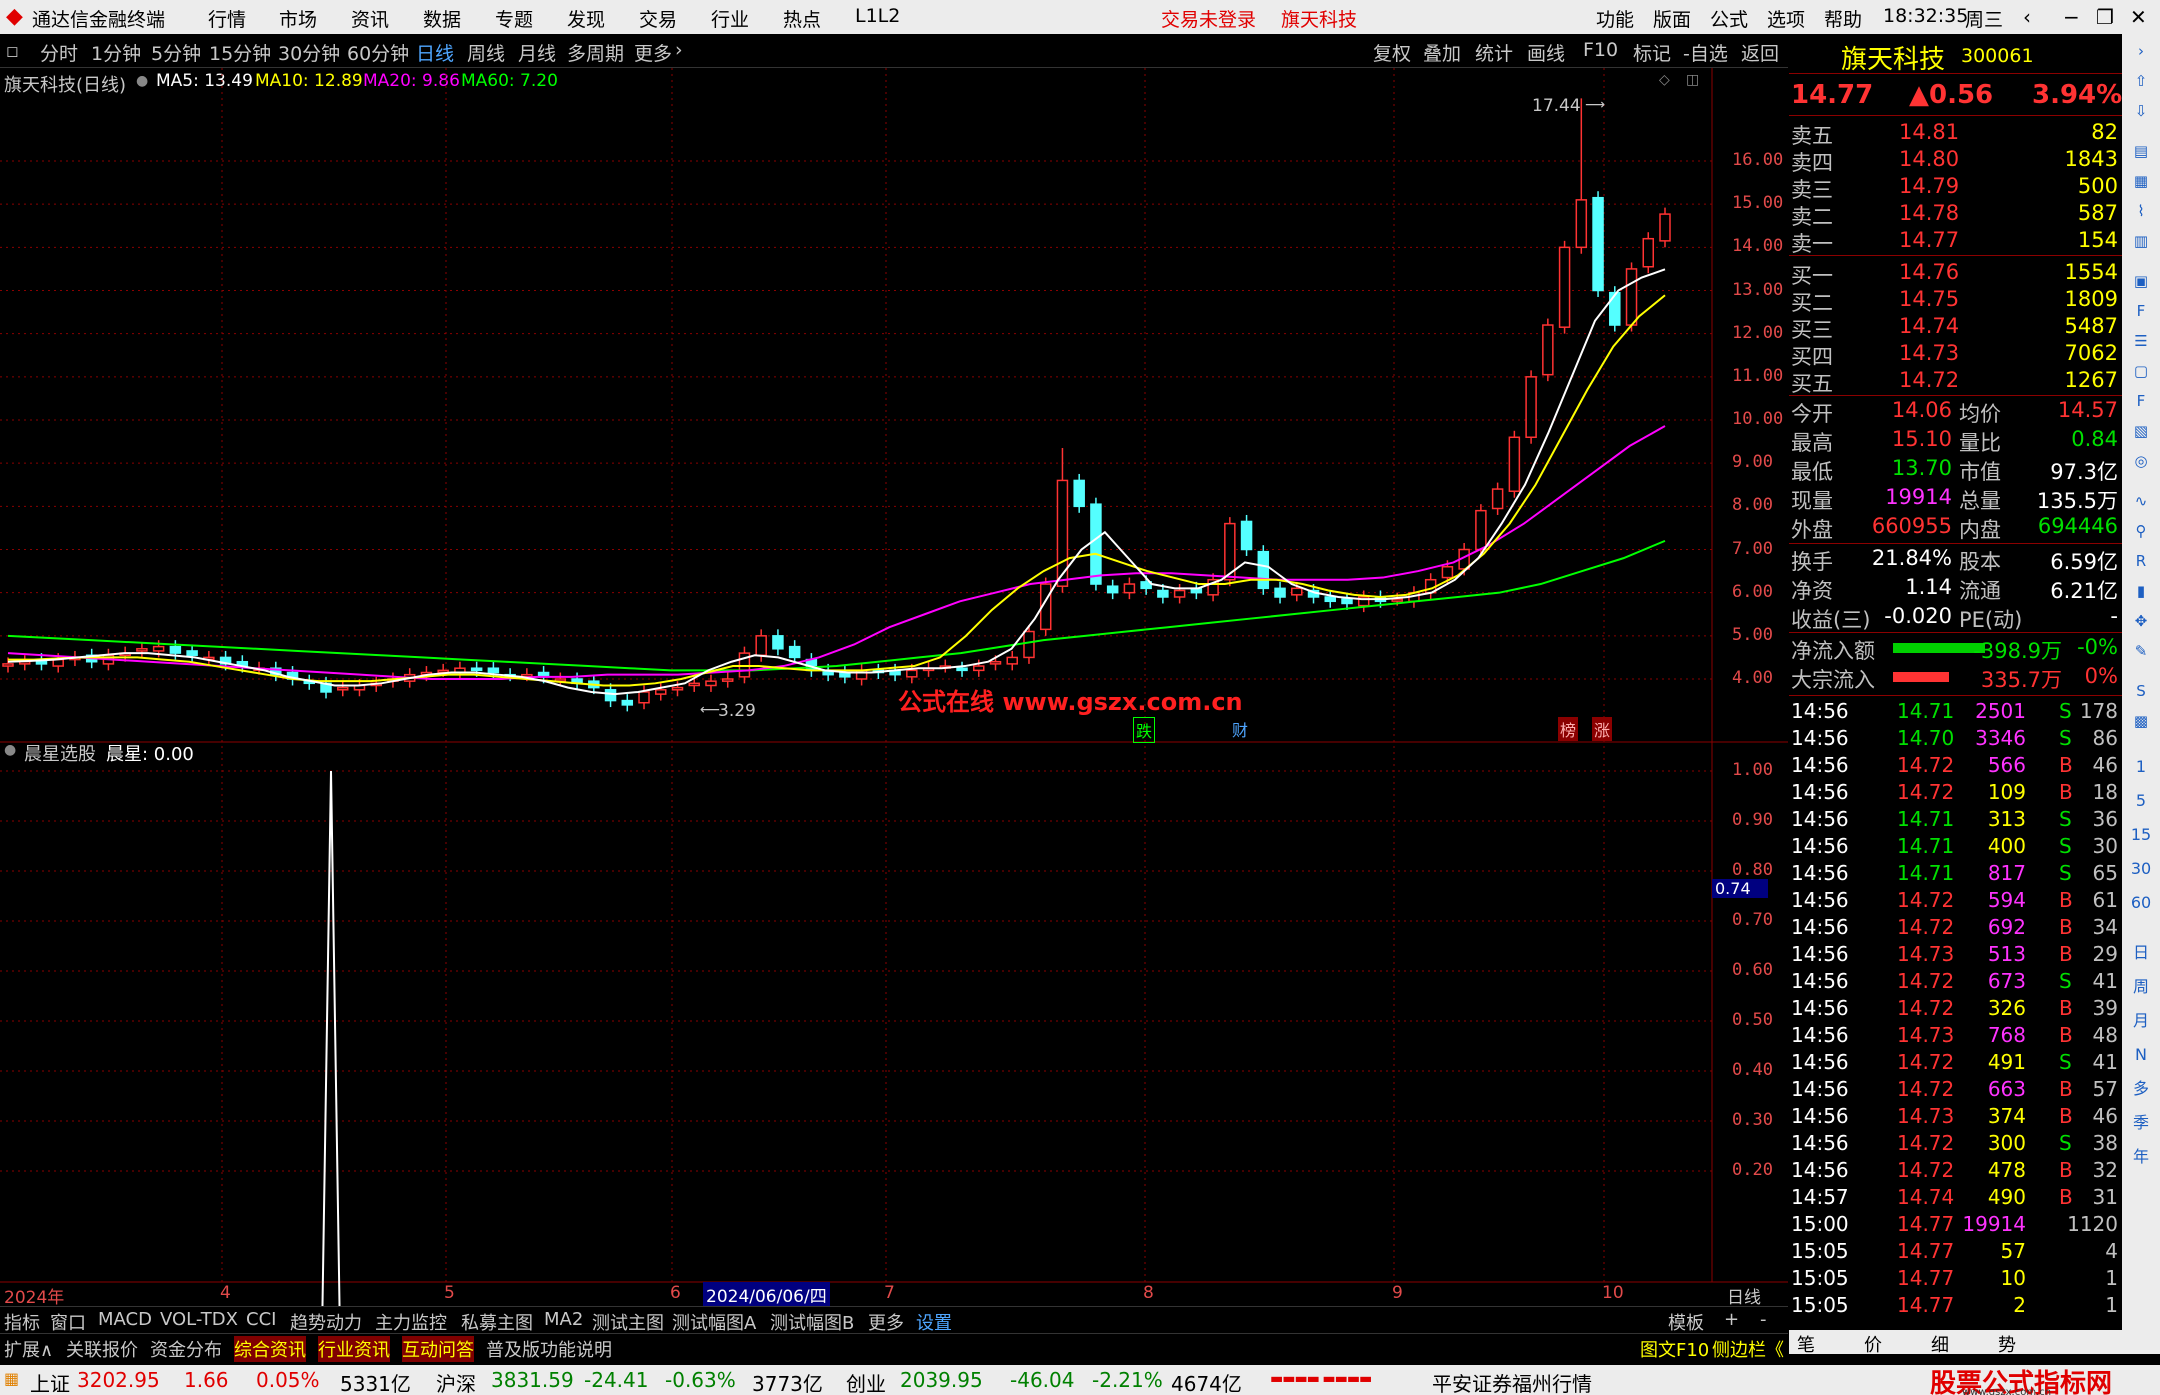  I want to click on indicator-tab: VOL-TDX, so click(199, 1319).